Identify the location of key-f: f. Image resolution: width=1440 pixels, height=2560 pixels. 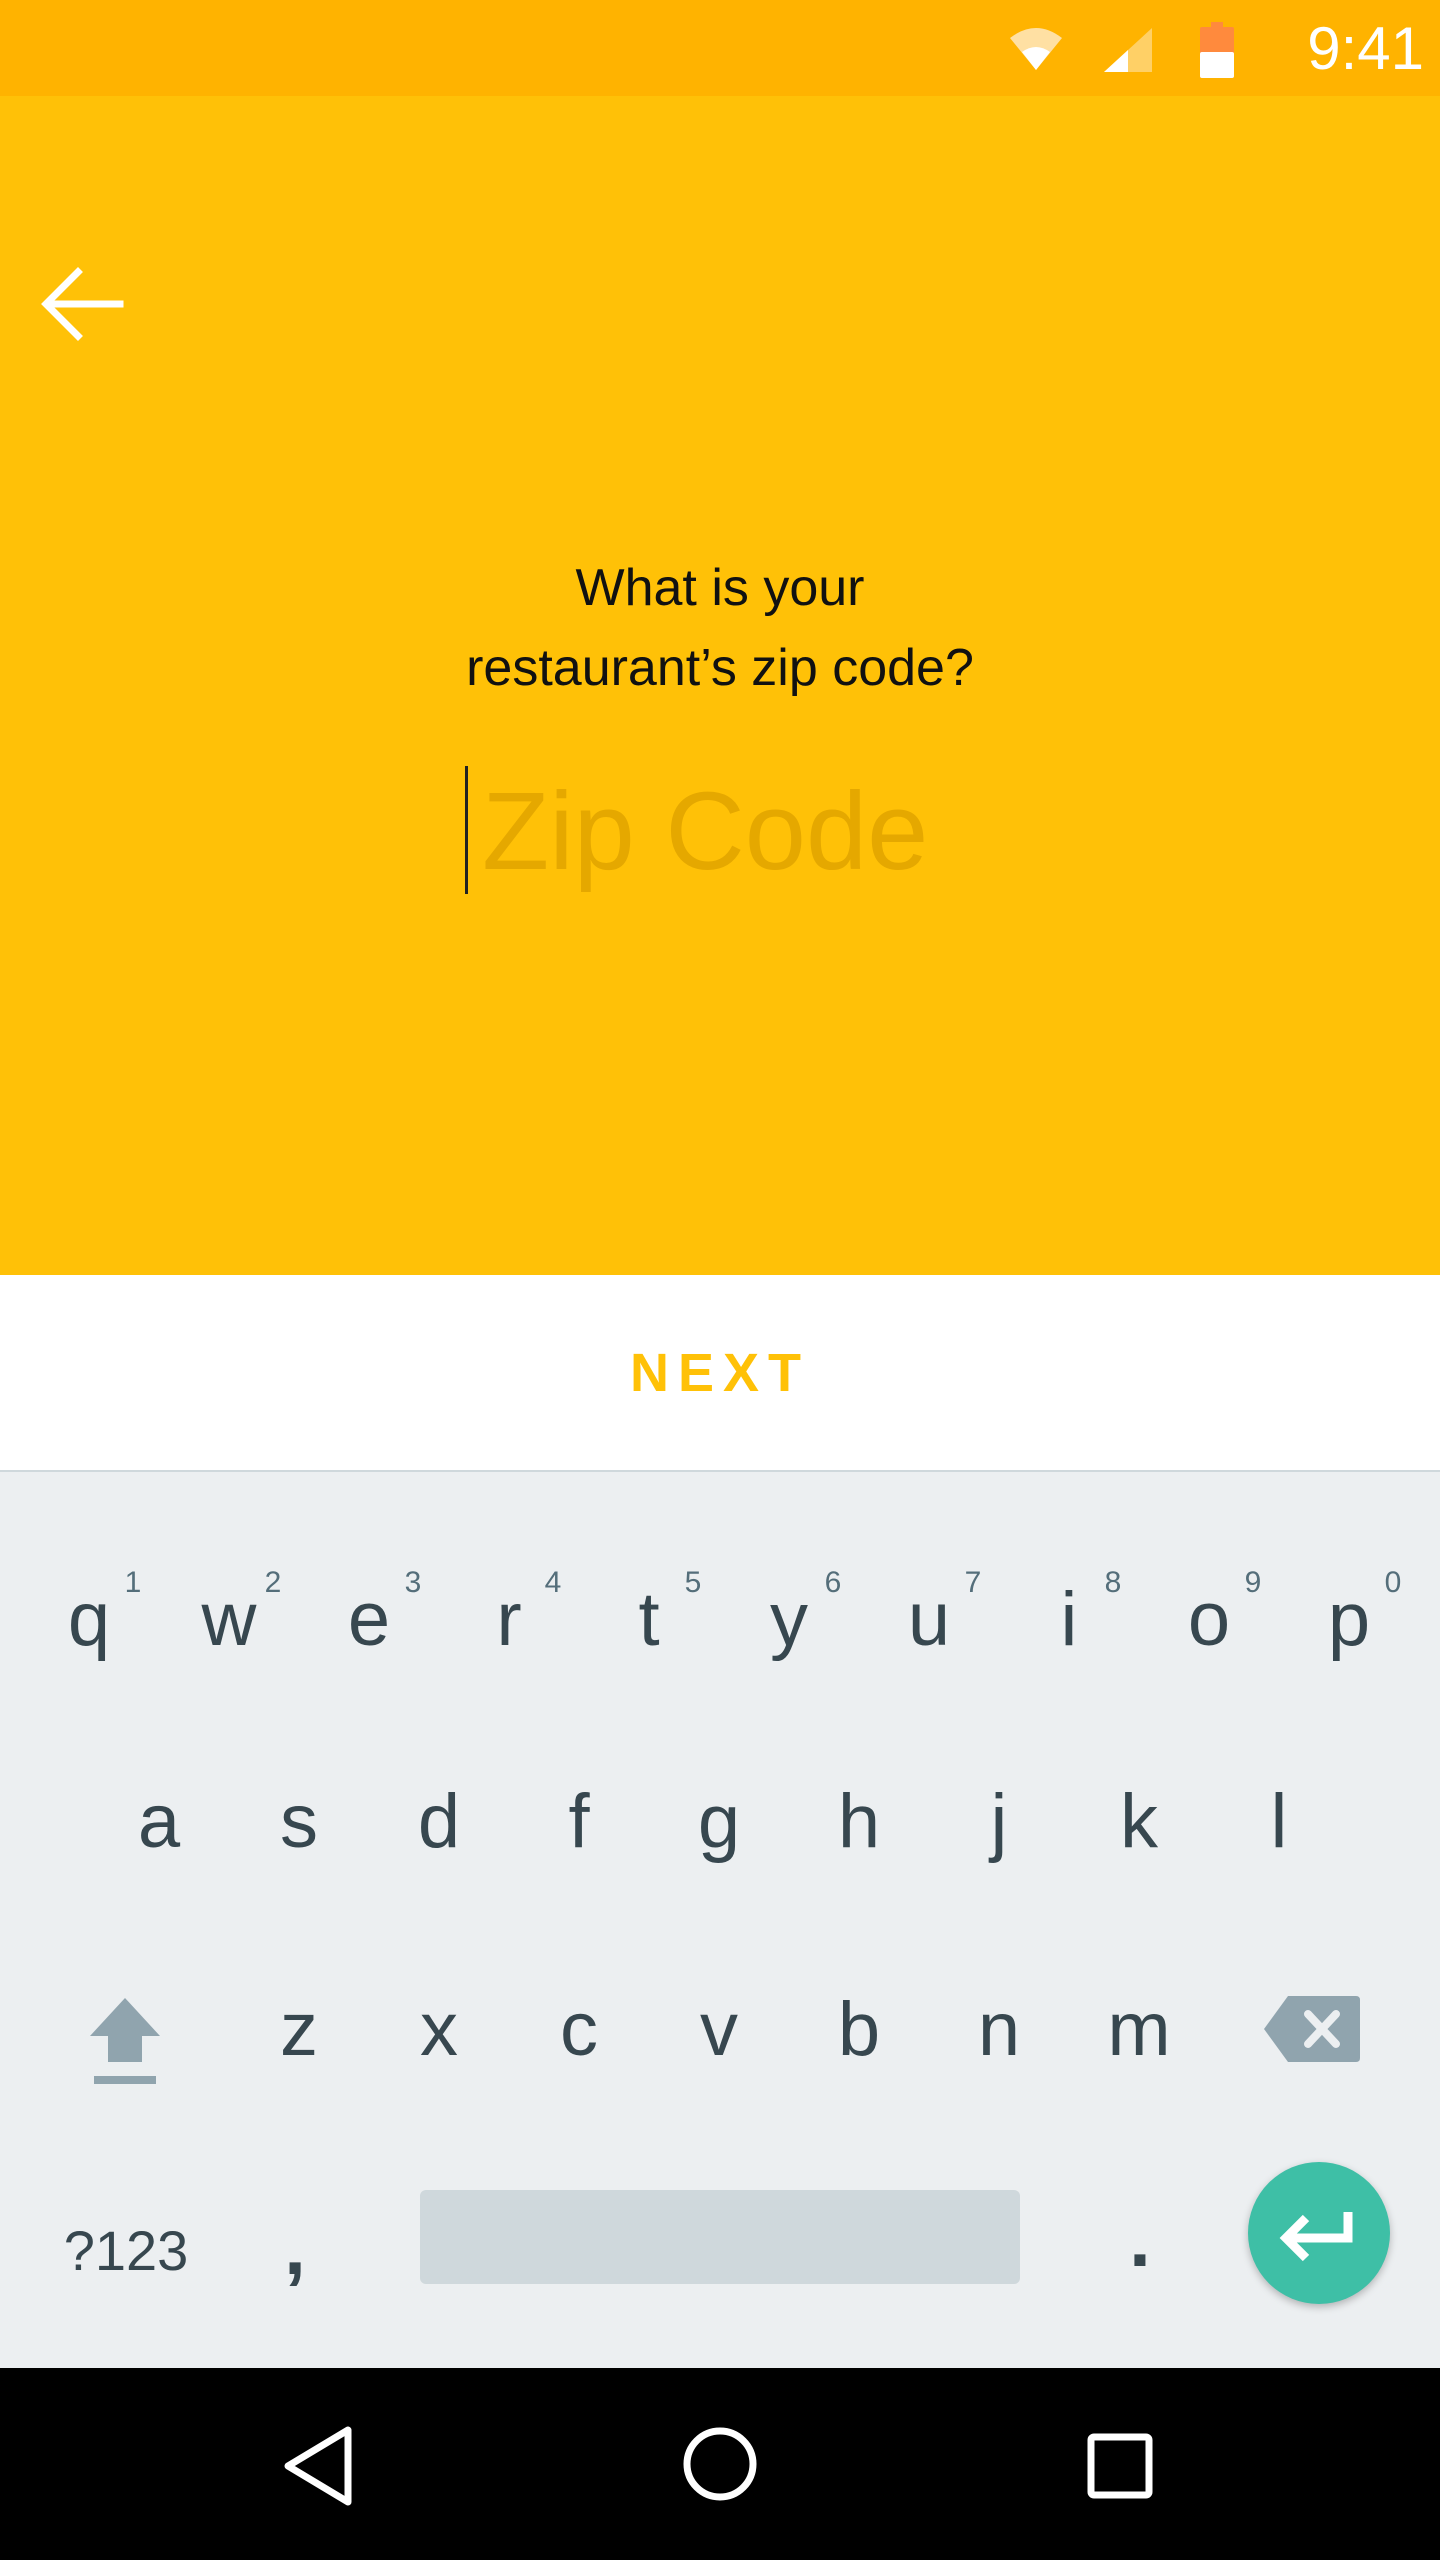
(579, 1822).